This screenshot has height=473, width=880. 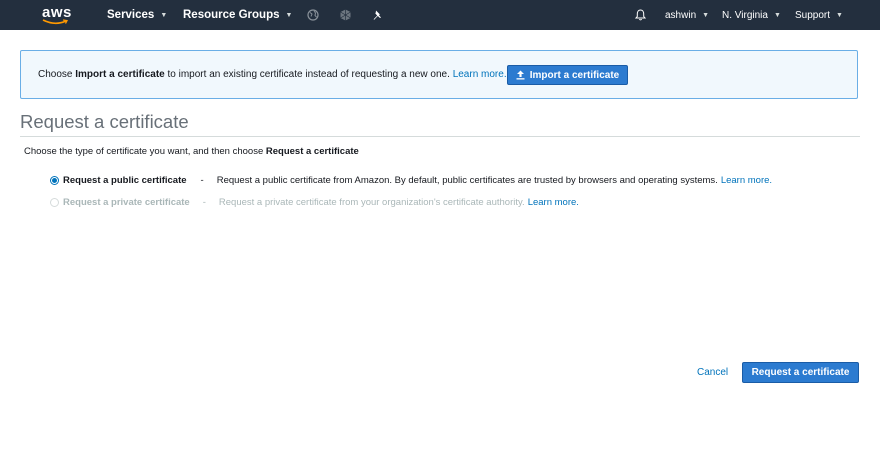 What do you see at coordinates (440, 136) in the screenshot?
I see `title-divider` at bounding box center [440, 136].